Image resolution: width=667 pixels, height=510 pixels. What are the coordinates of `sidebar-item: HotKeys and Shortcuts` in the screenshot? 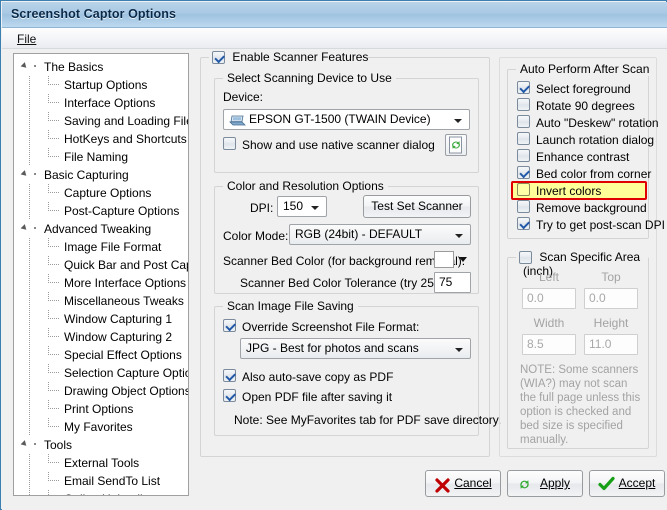 It's located at (101, 139).